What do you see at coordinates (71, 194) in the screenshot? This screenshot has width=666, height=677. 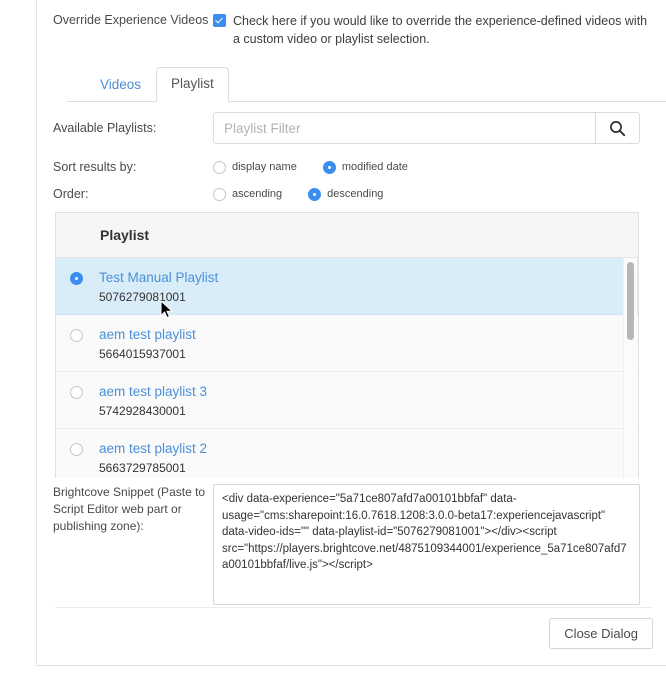 I see `order-label: Order:` at bounding box center [71, 194].